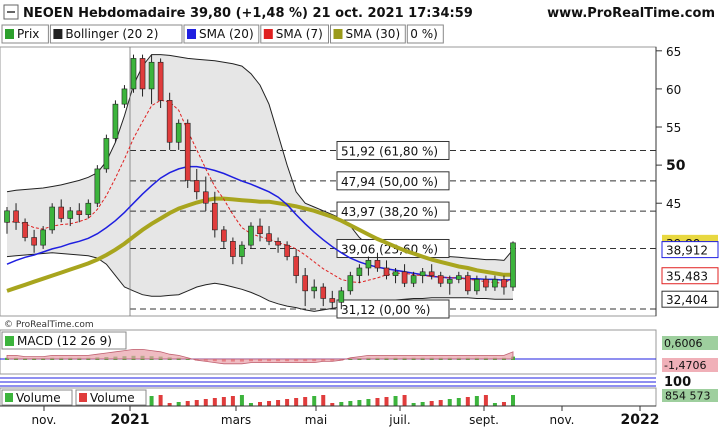 This screenshot has height=430, width=720. Describe the element at coordinates (389, 151) in the screenshot. I see `fib-level-label: 51,92 (61,80 %)` at that location.